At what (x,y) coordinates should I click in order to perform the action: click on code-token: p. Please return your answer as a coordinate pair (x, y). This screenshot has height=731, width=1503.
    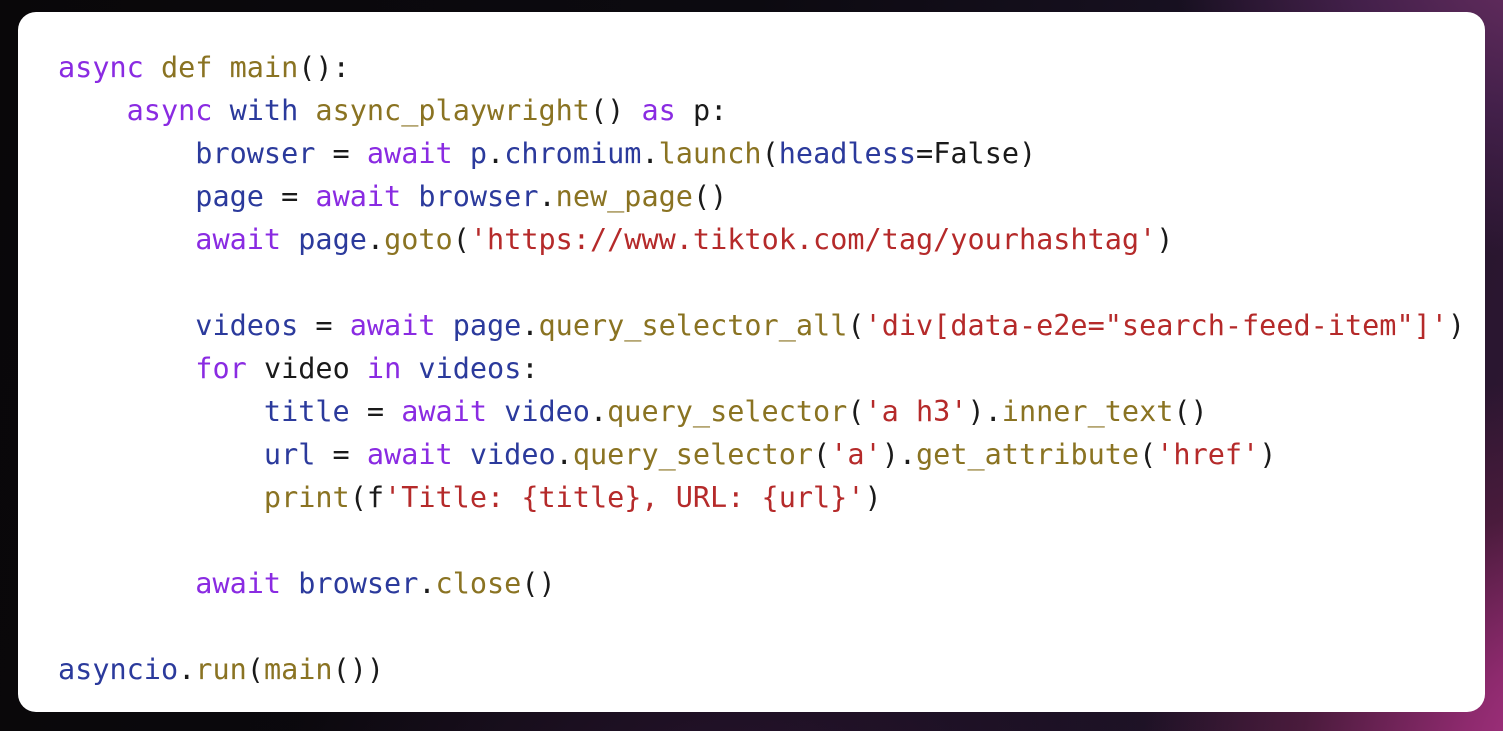
    Looking at the image, I should click on (701, 110).